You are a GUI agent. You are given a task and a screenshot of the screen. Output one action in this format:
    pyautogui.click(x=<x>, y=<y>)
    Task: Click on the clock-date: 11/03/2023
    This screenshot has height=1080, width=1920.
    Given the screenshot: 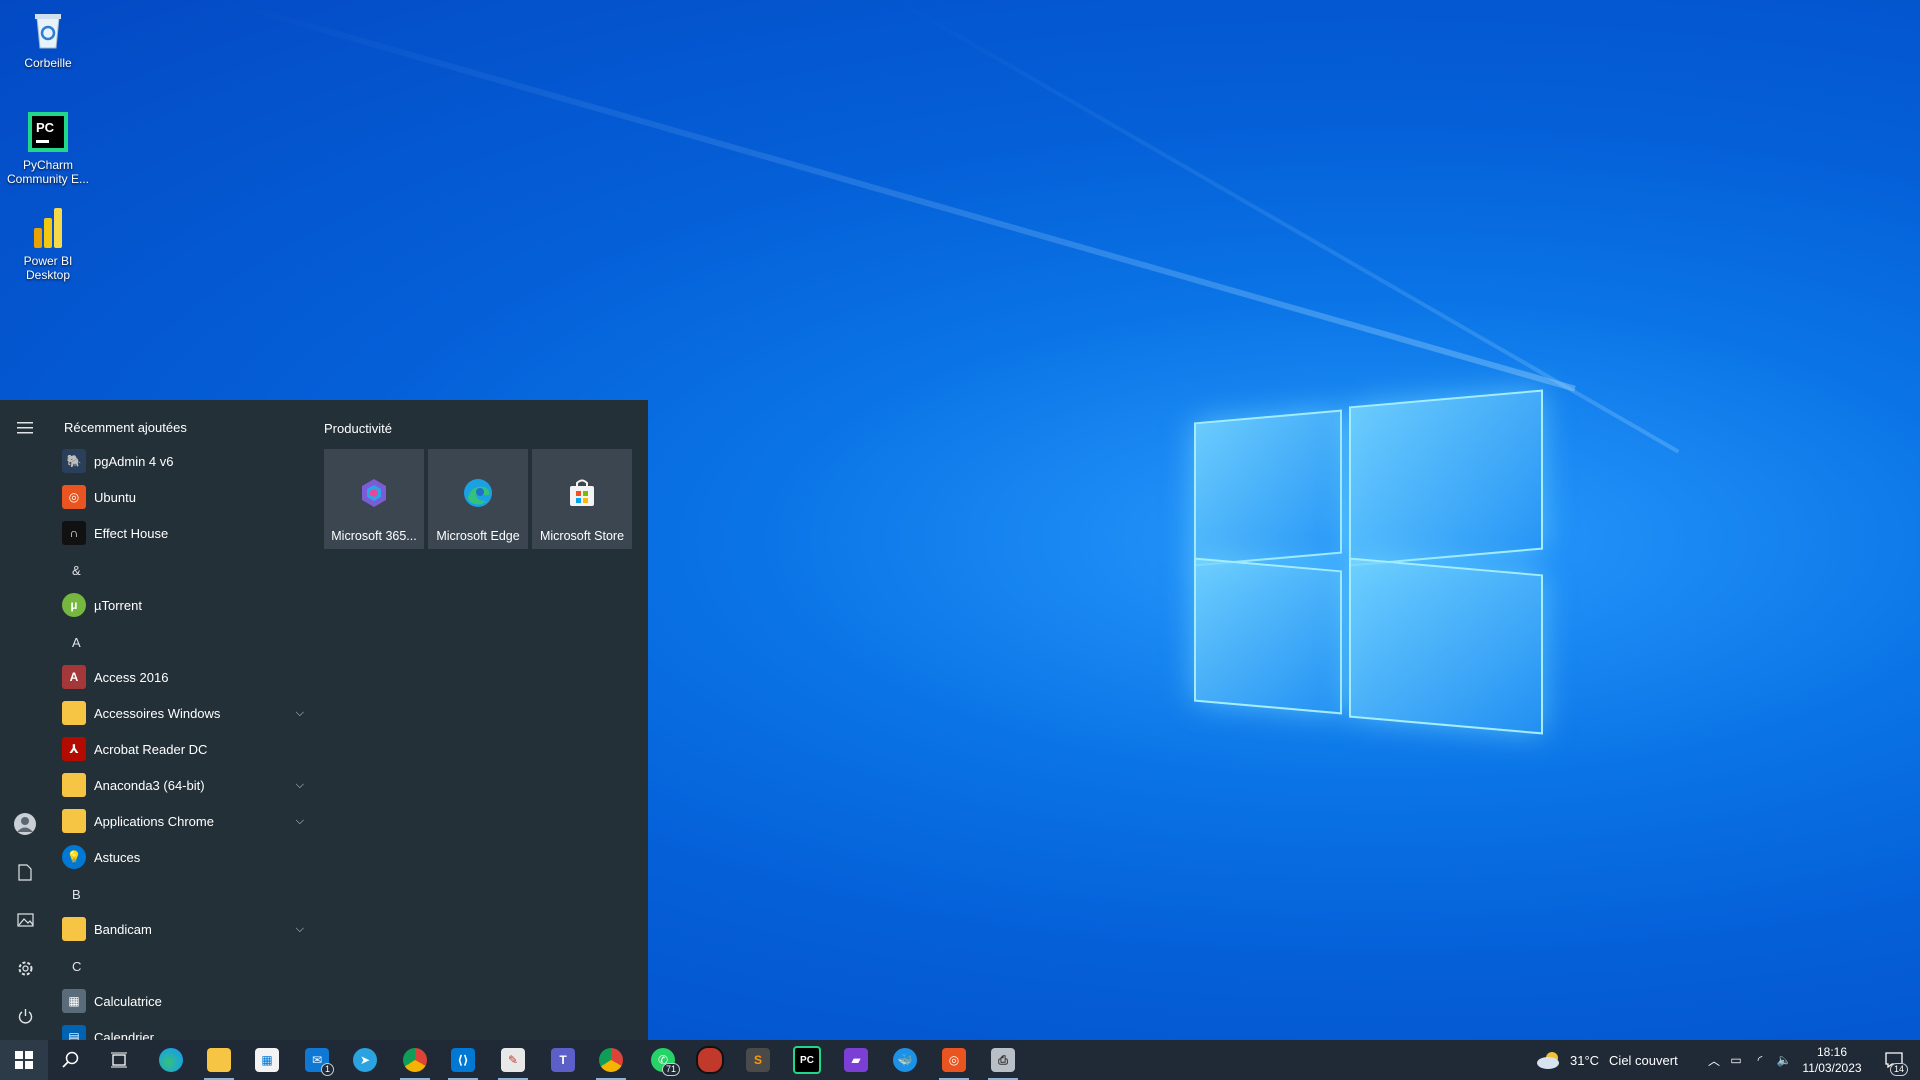 What is the action you would take?
    pyautogui.click(x=1832, y=1068)
    